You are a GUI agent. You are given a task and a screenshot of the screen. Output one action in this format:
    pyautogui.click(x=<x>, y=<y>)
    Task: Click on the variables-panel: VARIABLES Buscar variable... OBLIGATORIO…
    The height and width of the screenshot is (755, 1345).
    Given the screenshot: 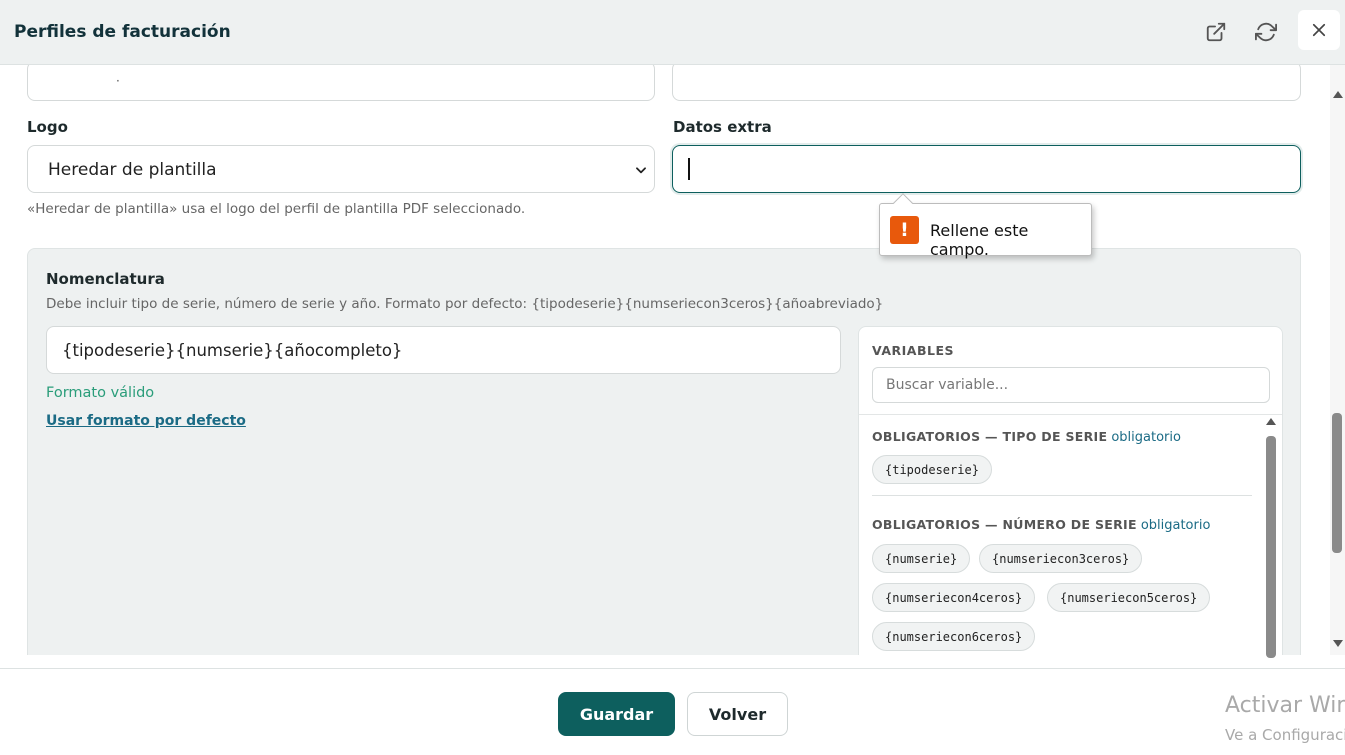 What is the action you would take?
    pyautogui.click(x=1070, y=490)
    